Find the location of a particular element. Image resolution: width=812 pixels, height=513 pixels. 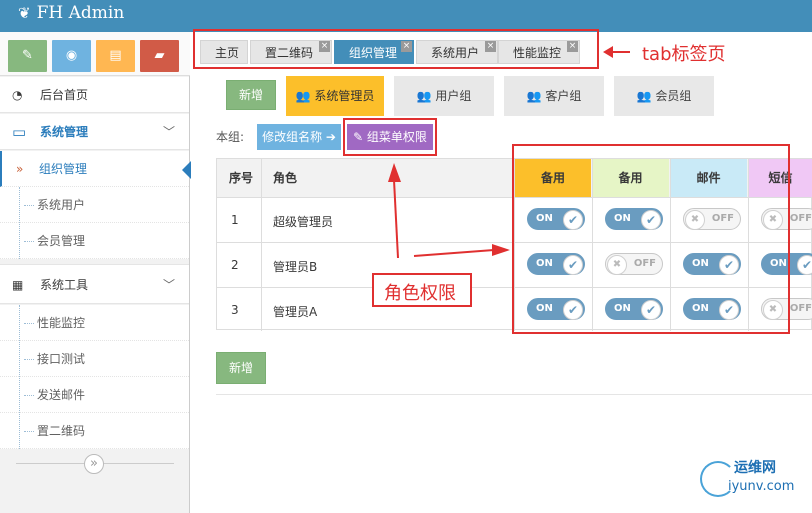

group-tab-label: 客户组 is located at coordinates (563, 96).